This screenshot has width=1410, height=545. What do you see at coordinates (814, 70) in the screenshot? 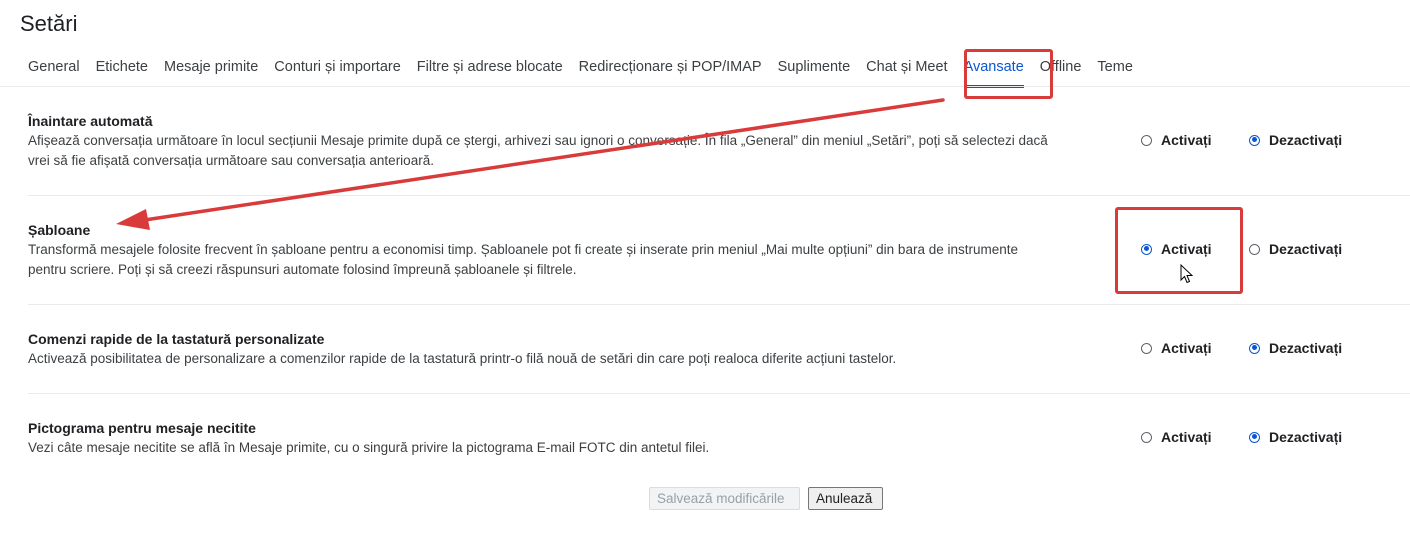
I see `tab-addons: Suplimente` at bounding box center [814, 70].